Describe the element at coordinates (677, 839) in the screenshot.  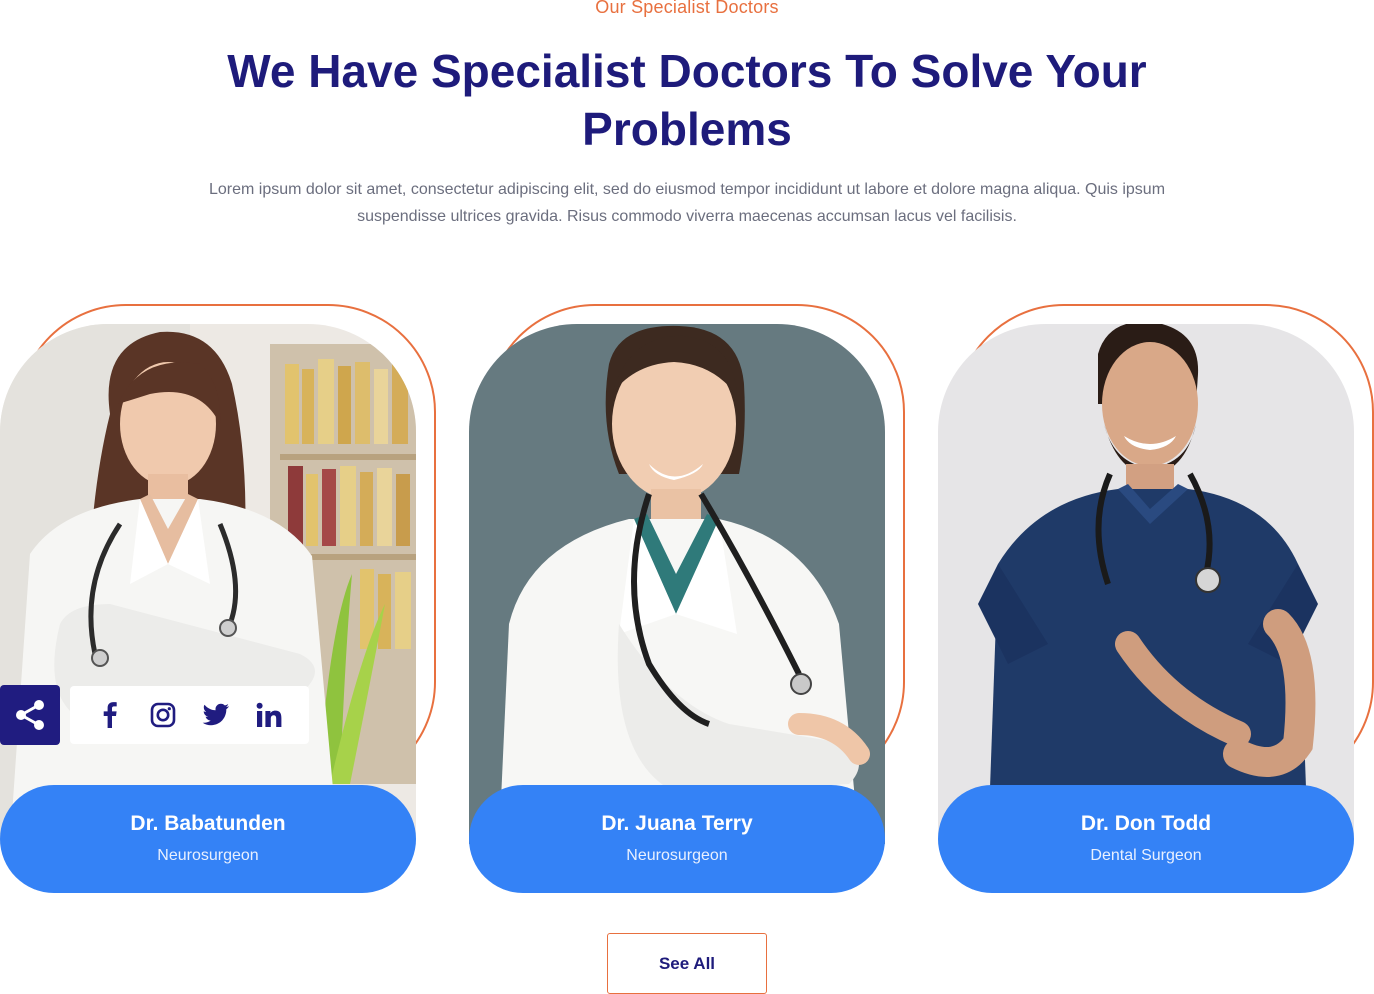
I see `doctor-nameplate: Dr. Juana Terry Neurosurgeon` at that location.